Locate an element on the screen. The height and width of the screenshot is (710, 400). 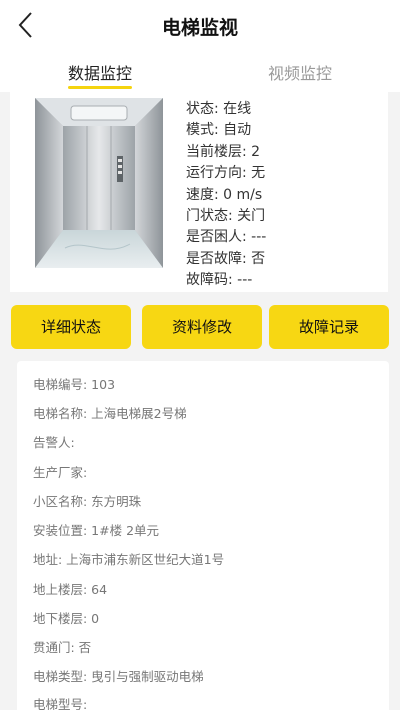
tab-video-monitor: 视频监控 is located at coordinates (300, 72).